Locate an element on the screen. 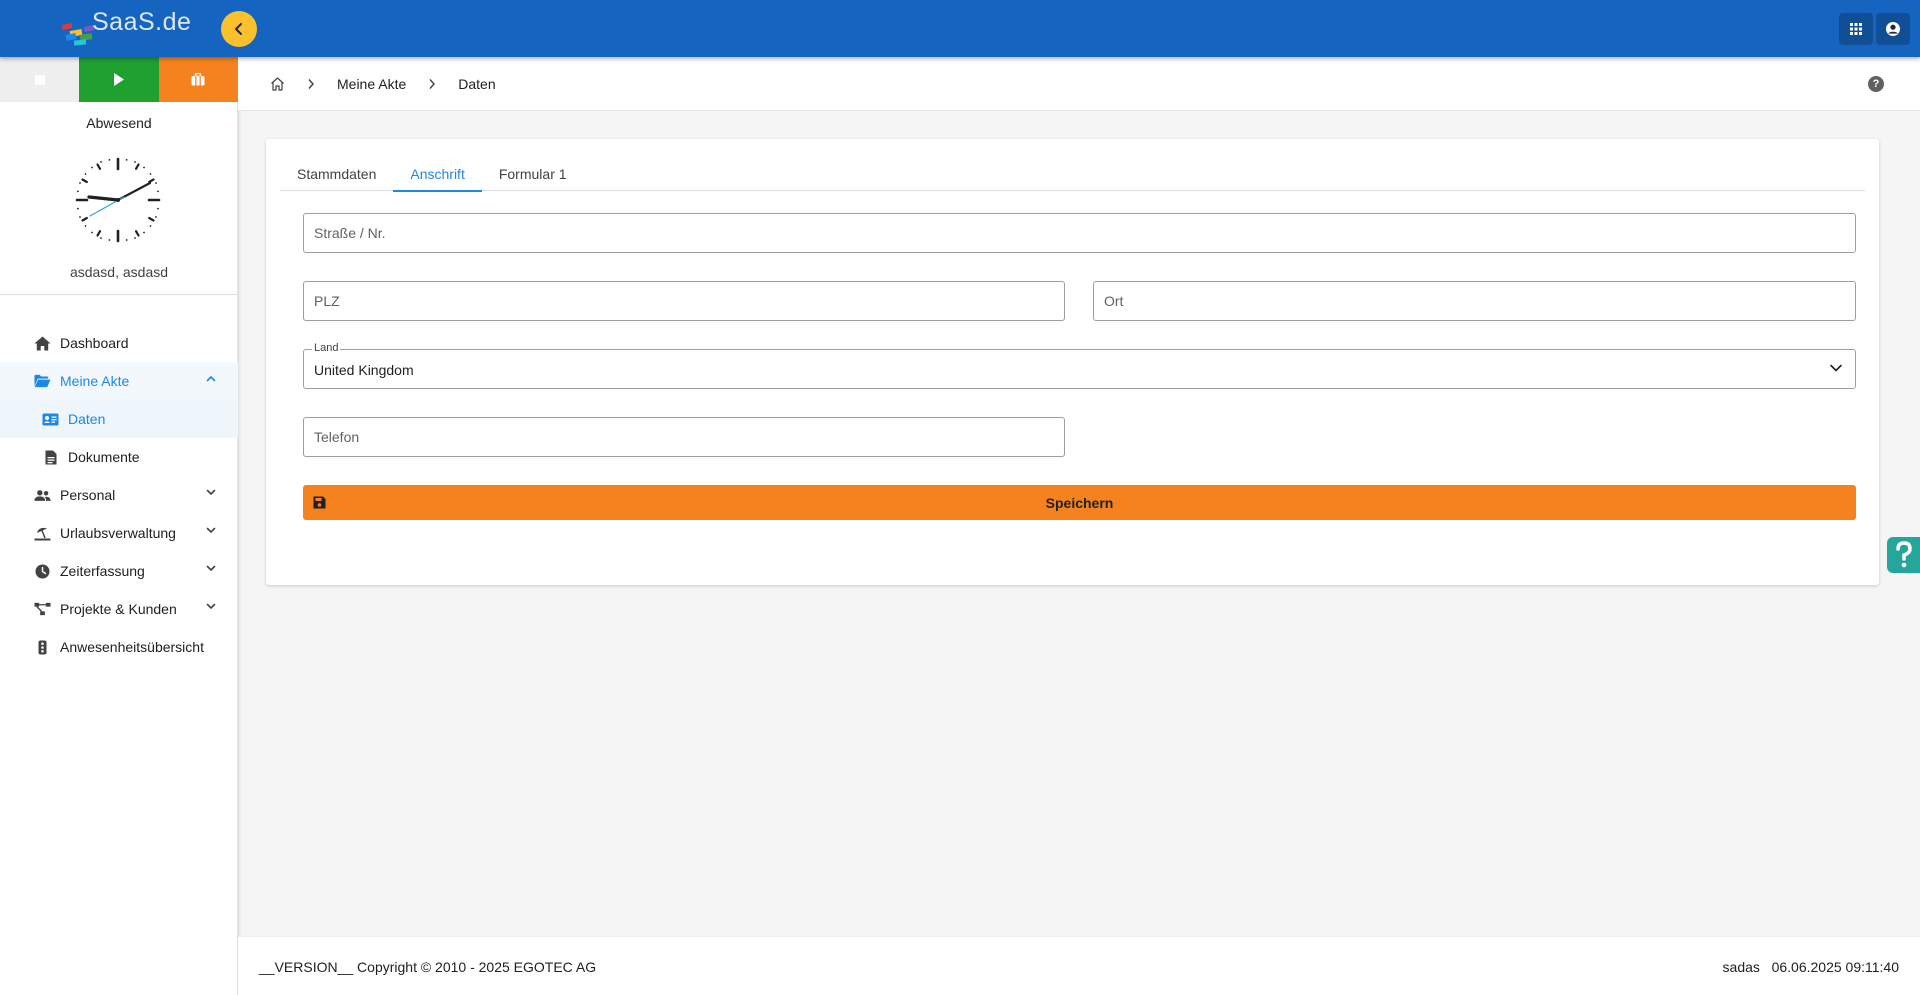  sidebar-item-label: Anwesenheitsübersicht is located at coordinates (132, 647).